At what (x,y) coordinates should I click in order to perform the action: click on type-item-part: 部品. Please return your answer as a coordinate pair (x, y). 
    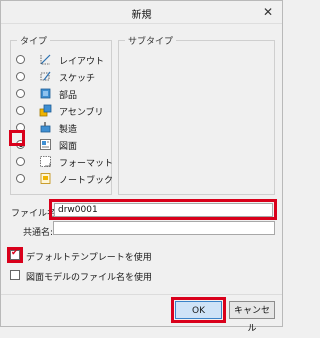
    Looking at the image, I should click on (61, 93).